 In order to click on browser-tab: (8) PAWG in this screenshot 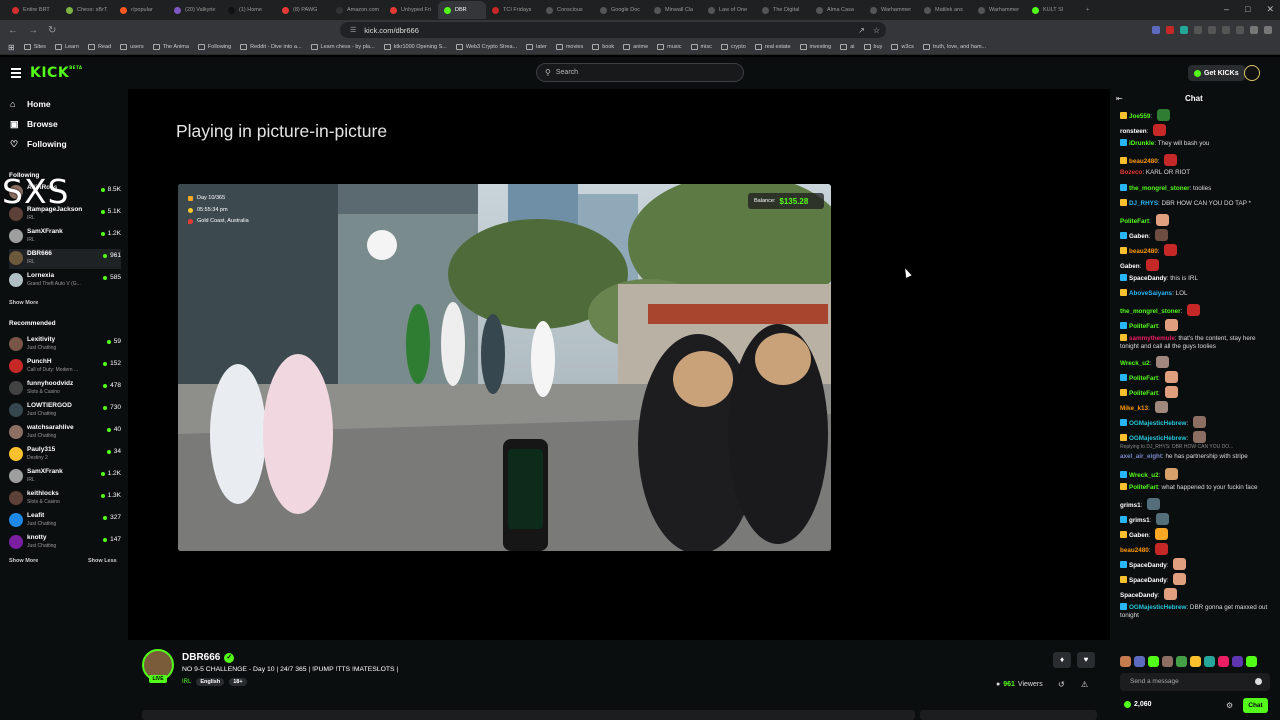, I will do `click(303, 10)`.